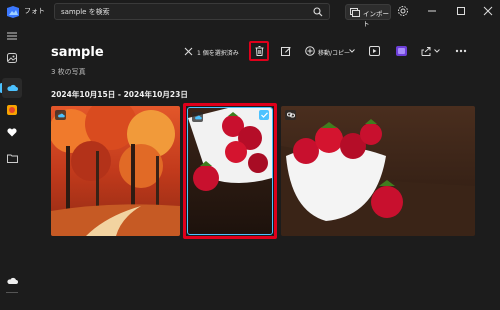  What do you see at coordinates (318, 12) in the screenshot?
I see `search-icon` at bounding box center [318, 12].